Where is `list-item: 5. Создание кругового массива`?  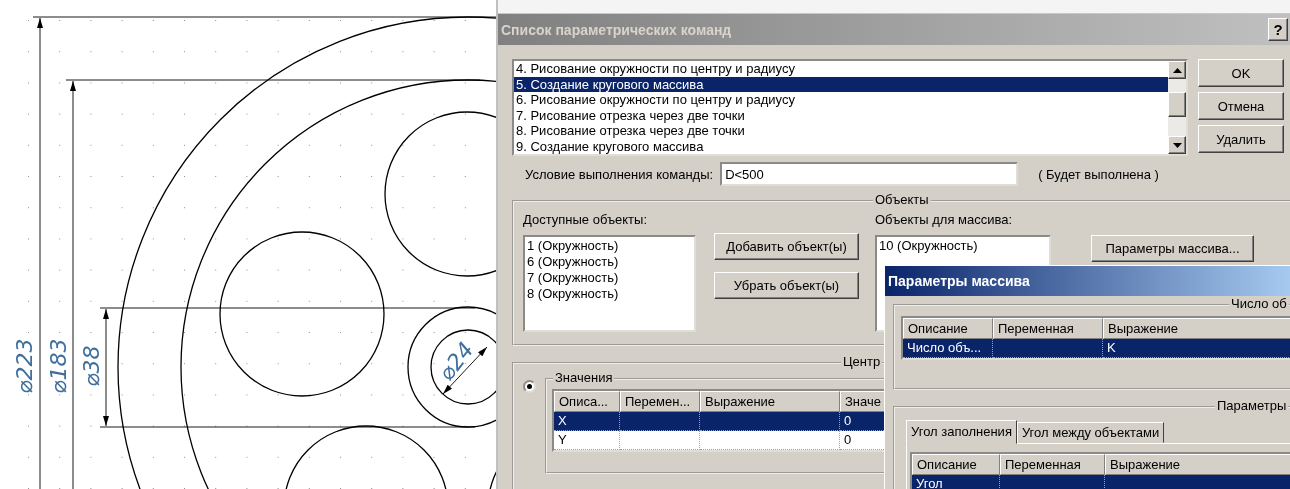
list-item: 5. Создание кругового массива is located at coordinates (841, 84).